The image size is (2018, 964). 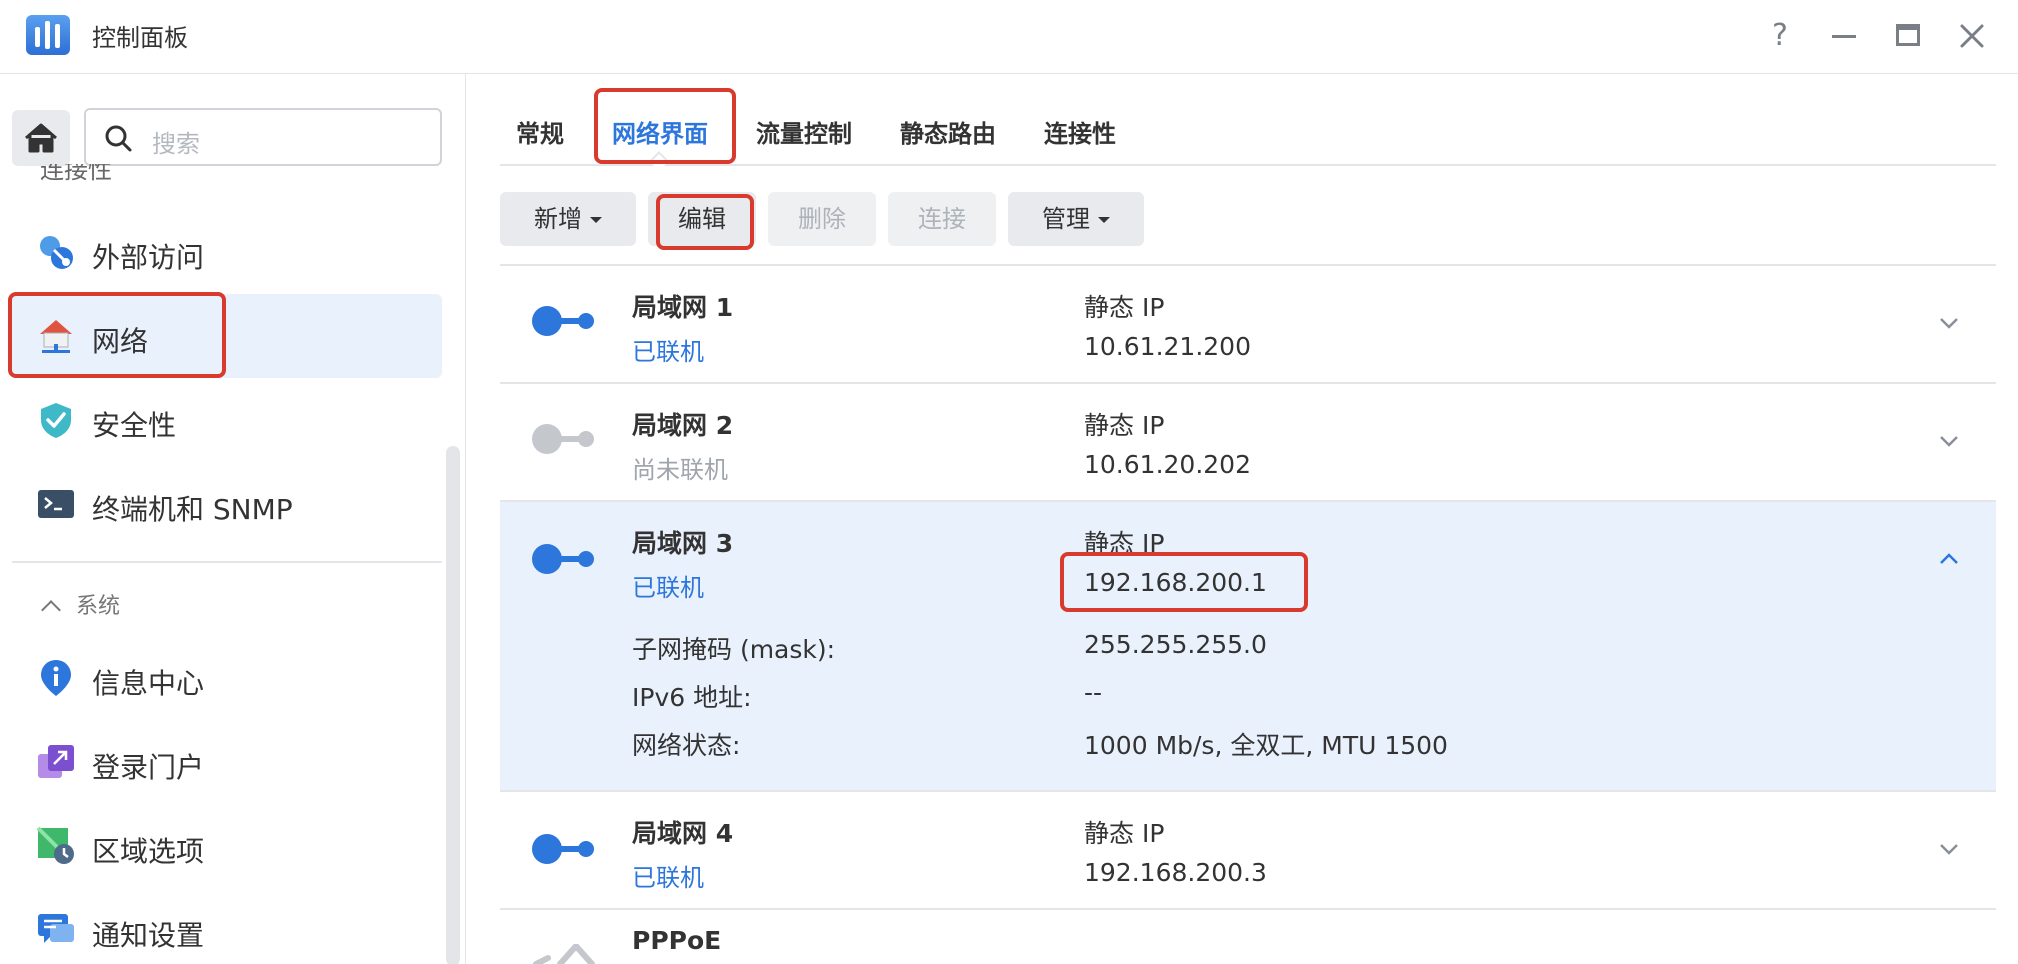 What do you see at coordinates (564, 954) in the screenshot?
I see `pppoe-icon` at bounding box center [564, 954].